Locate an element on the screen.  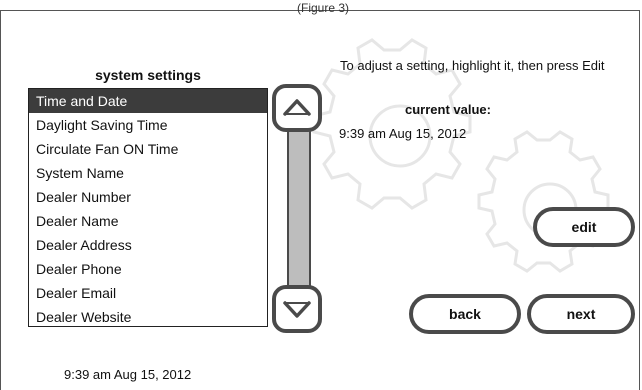
chevron-up-icon is located at coordinates (297, 107).